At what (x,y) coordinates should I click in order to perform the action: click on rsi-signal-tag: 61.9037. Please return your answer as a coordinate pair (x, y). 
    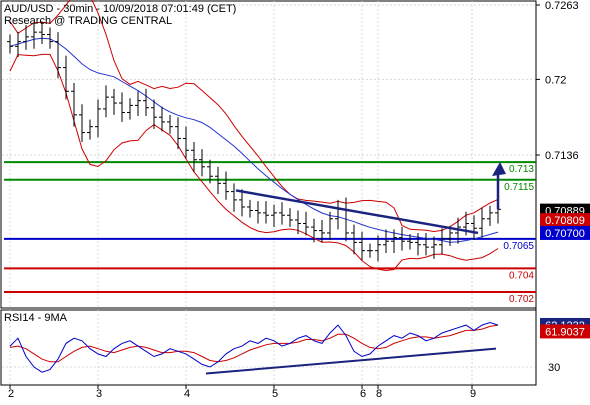
    Looking at the image, I should click on (565, 332).